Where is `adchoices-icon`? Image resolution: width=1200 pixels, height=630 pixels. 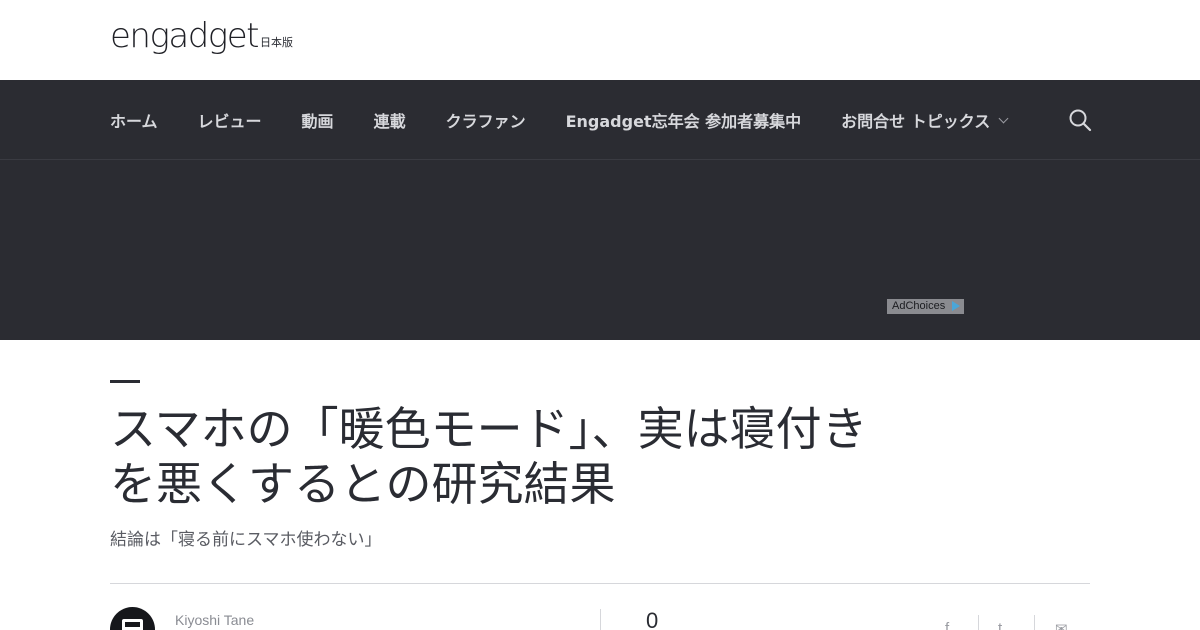
adchoices-icon is located at coordinates (956, 306).